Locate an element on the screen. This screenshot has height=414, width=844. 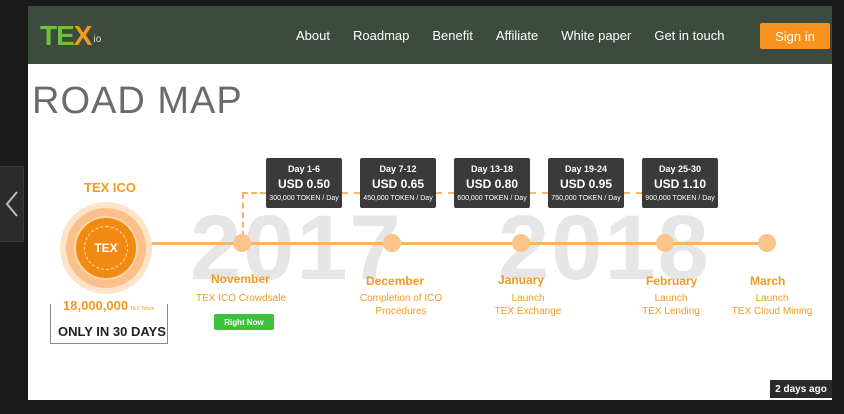
tex-logo: TEX io is located at coordinates (70, 36).